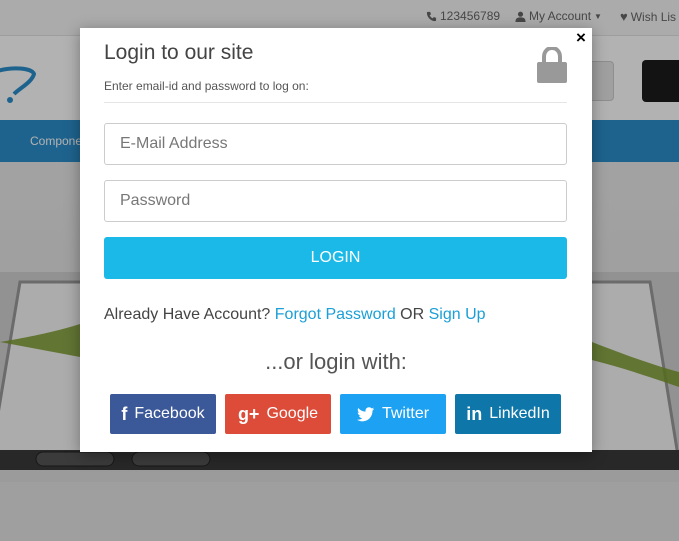 This screenshot has width=679, height=541. Describe the element at coordinates (124, 413) in the screenshot. I see `facebook-icon: f` at that location.